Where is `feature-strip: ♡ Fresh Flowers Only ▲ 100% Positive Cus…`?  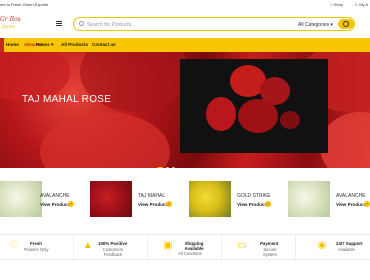 feature-strip: ♡ Fresh Flowers Only ▲ 100% Positive Cus… is located at coordinates (185, 247).